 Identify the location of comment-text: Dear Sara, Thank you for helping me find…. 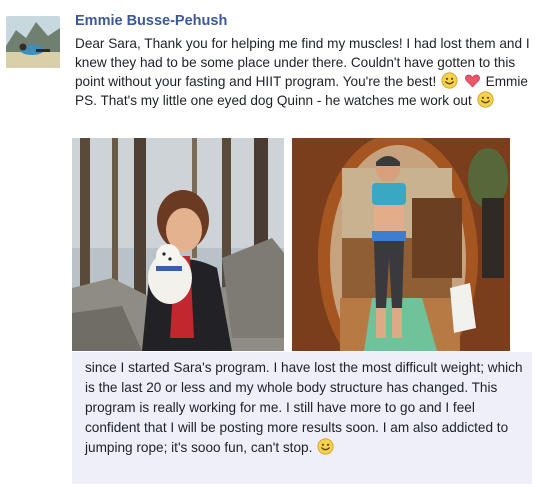
(302, 72).